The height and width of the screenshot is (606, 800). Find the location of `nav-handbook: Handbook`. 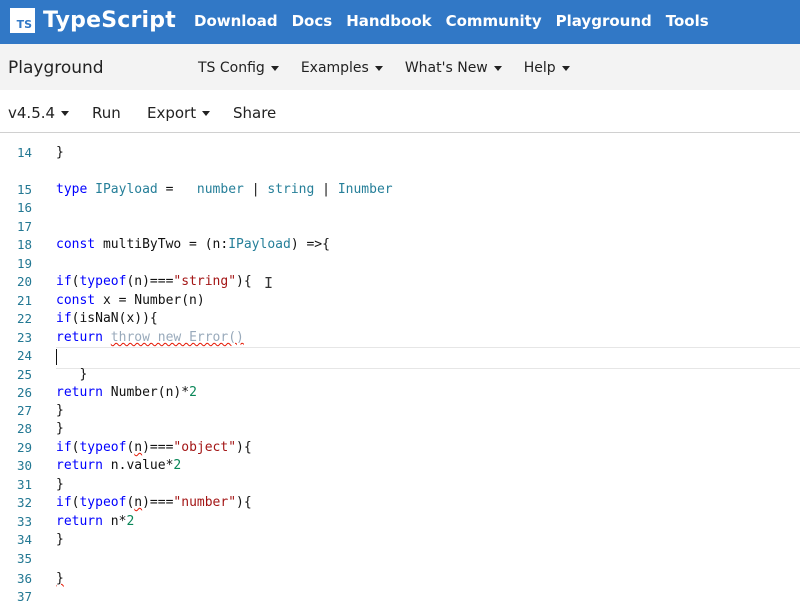

nav-handbook: Handbook is located at coordinates (388, 21).